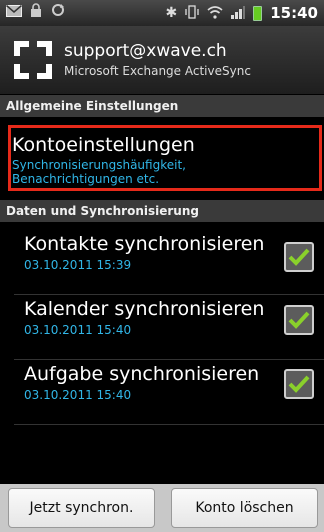 Image resolution: width=324 pixels, height=532 pixels. Describe the element at coordinates (78, 265) in the screenshot. I see `sync-item-date: 03.10.2011 15:39` at that location.